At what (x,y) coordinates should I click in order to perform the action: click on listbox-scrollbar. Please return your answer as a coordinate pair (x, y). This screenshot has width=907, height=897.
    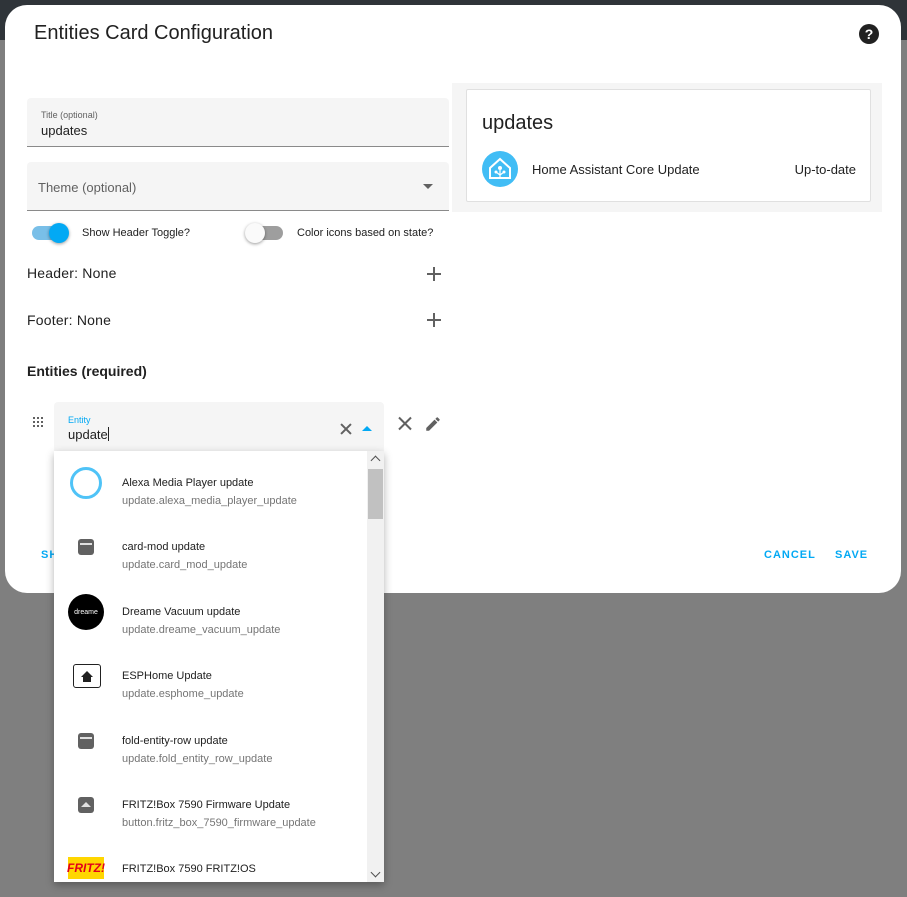
    Looking at the image, I should click on (375, 666).